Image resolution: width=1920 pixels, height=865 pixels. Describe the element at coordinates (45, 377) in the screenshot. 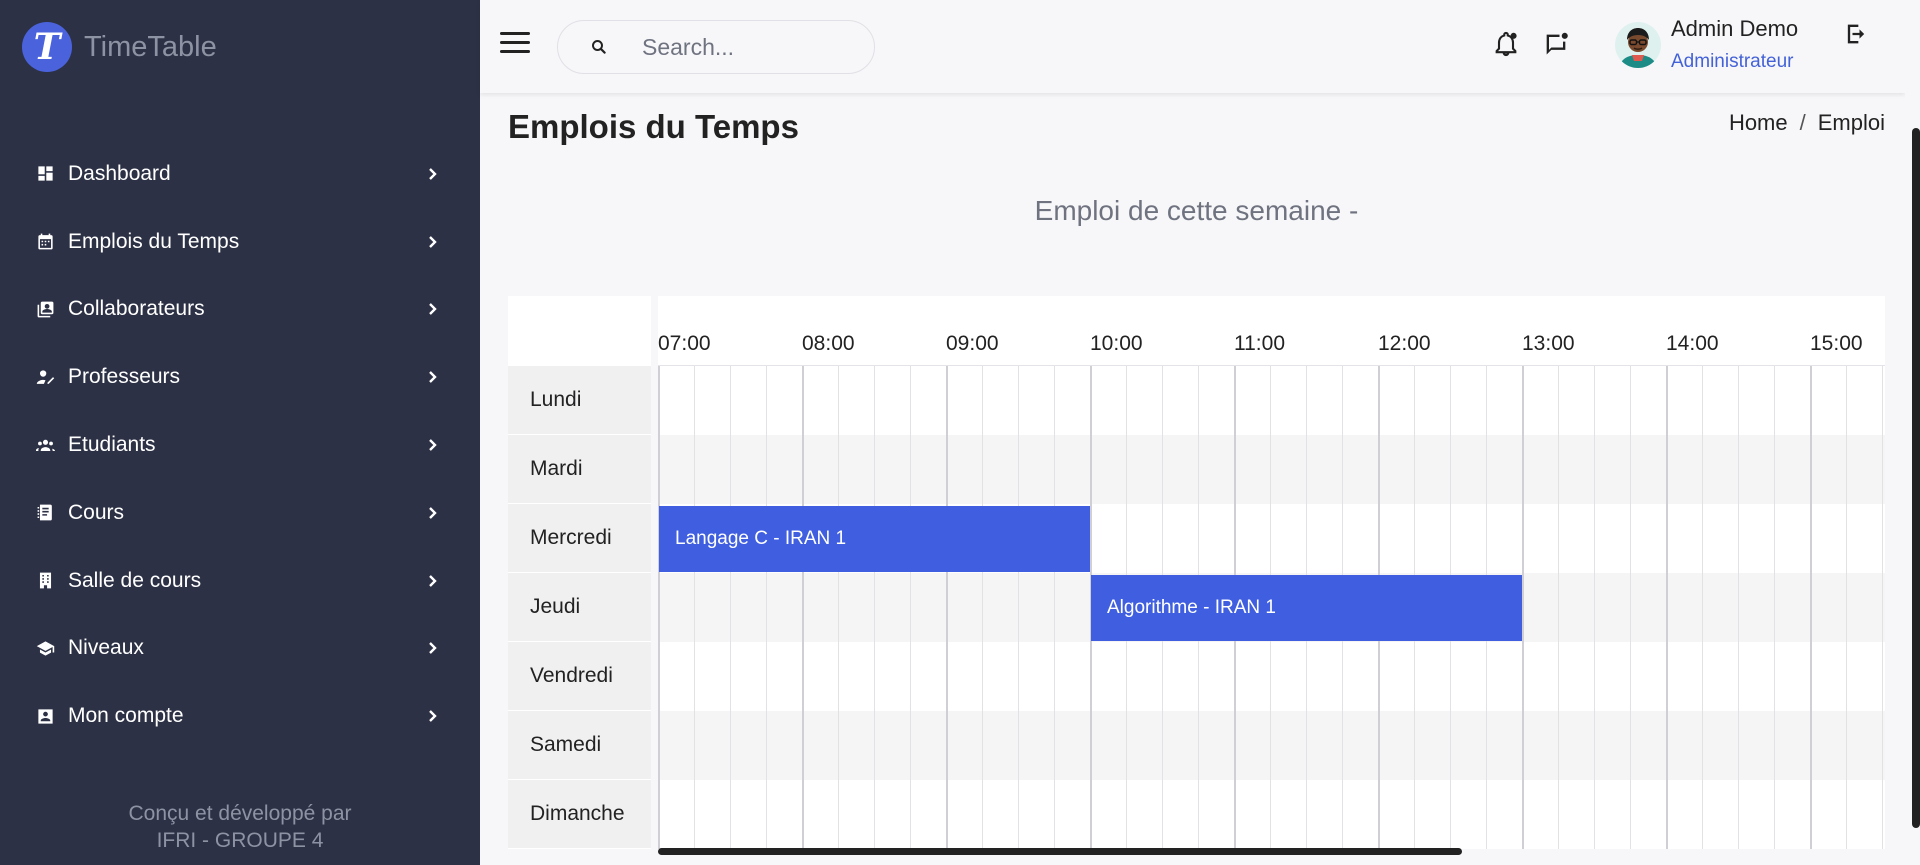

I see `professor-icon` at that location.